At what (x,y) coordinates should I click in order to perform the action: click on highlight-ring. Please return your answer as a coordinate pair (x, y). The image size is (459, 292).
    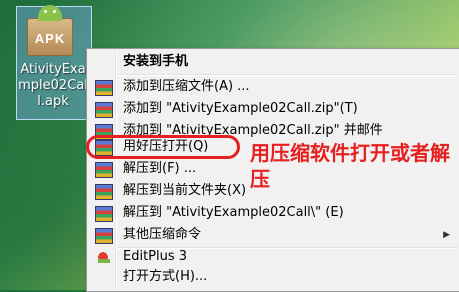
    Looking at the image, I should click on (163, 147).